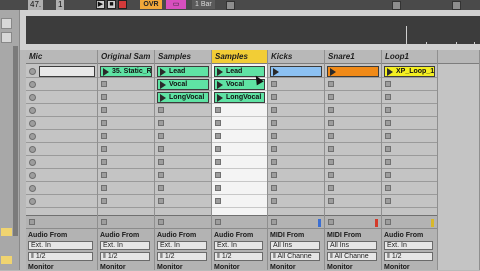 The height and width of the screenshot is (271, 480). I want to click on clip-placeholder, so click(67, 71).